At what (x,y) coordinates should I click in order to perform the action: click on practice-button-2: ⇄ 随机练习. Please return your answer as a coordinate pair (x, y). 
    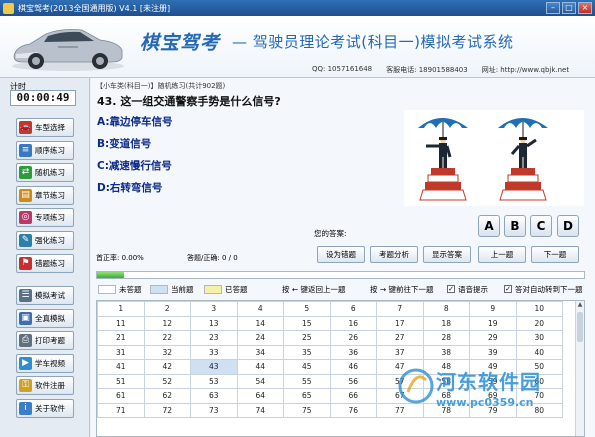
    Looking at the image, I should click on (45, 173).